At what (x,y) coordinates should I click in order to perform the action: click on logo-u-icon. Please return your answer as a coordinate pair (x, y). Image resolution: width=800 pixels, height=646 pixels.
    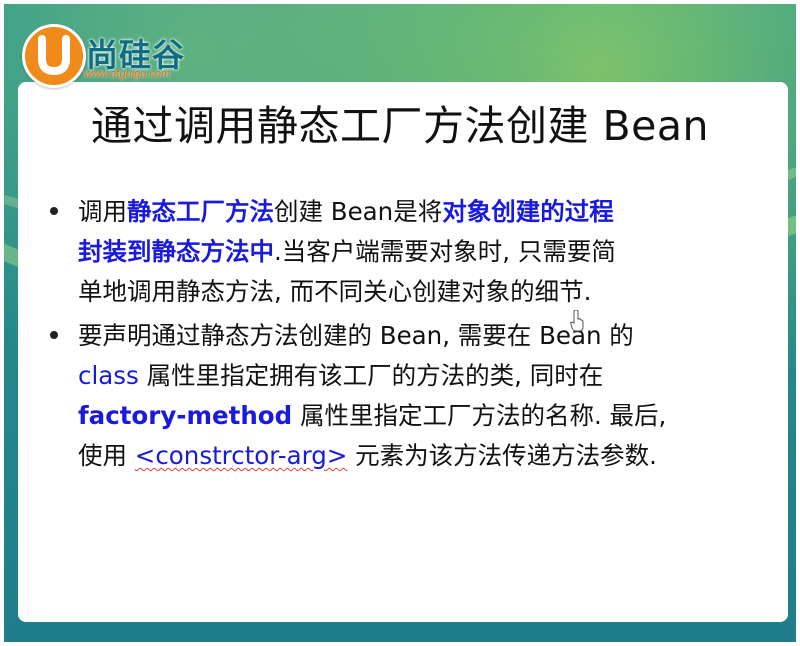
    Looking at the image, I should click on (54, 56).